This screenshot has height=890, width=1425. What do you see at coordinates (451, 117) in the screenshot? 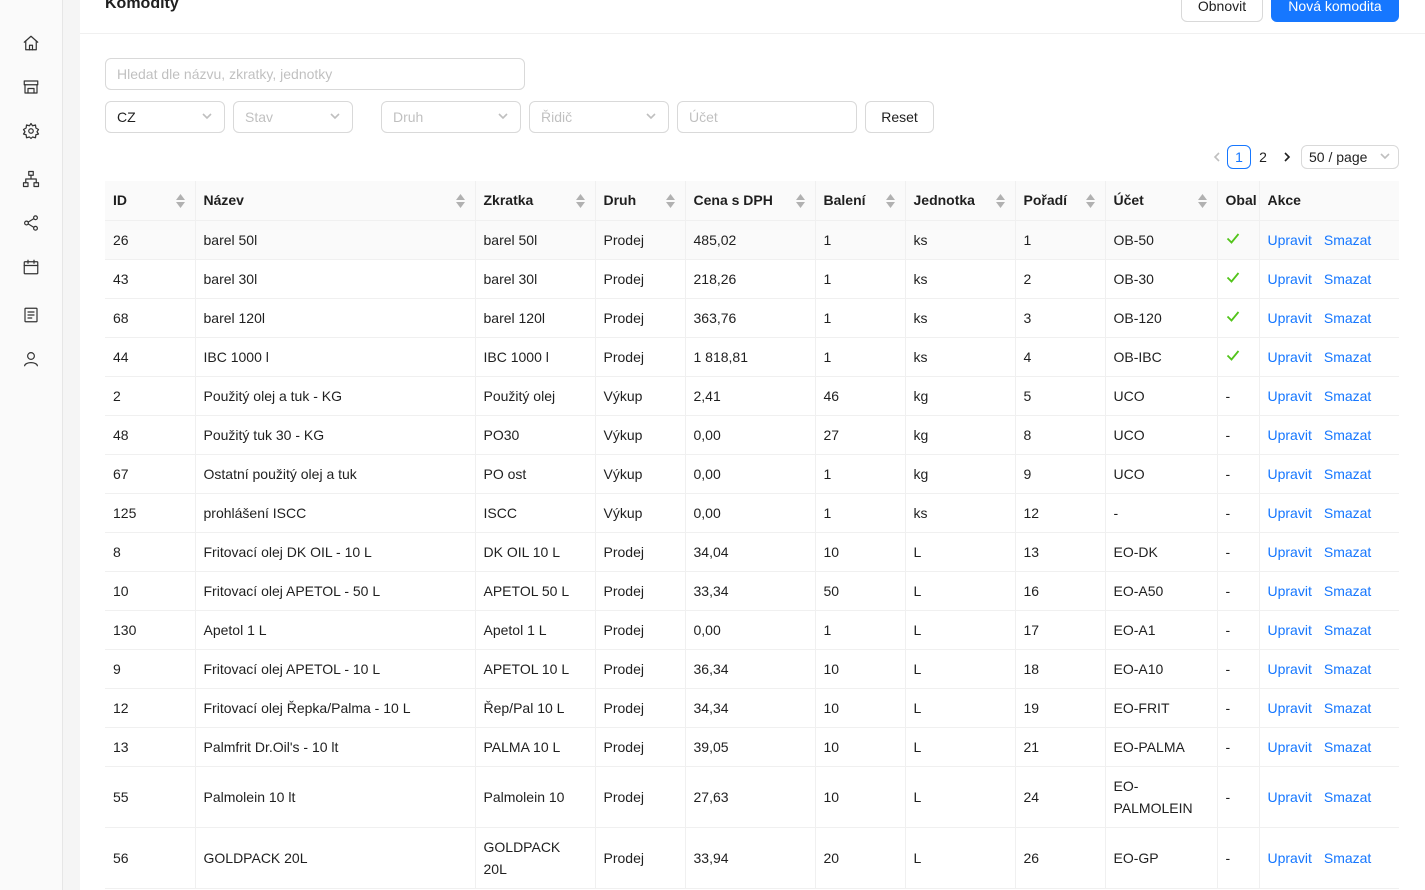
I see `druh-select: Druh` at bounding box center [451, 117].